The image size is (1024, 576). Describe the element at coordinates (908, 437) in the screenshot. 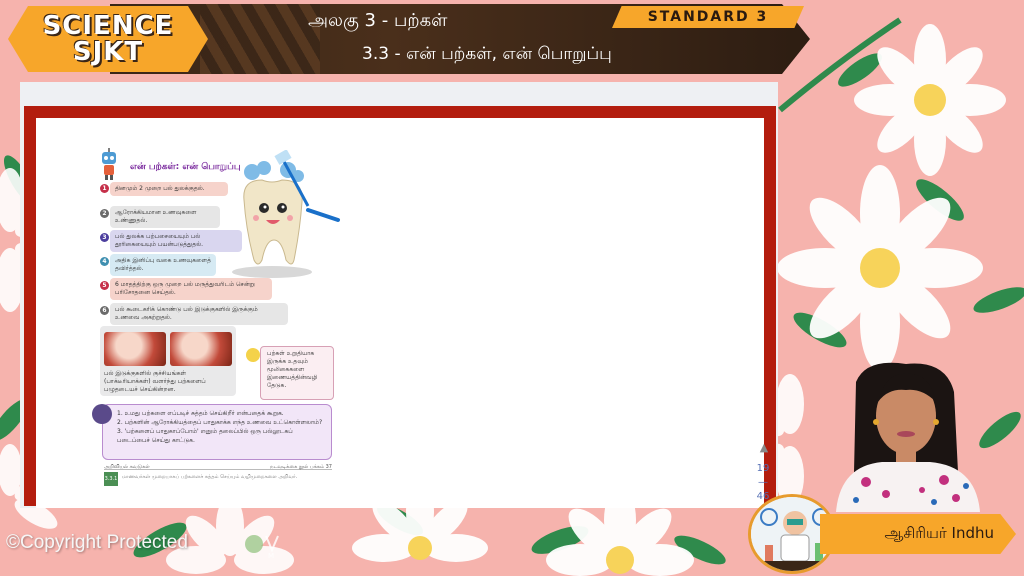

I see `teacher-video` at that location.